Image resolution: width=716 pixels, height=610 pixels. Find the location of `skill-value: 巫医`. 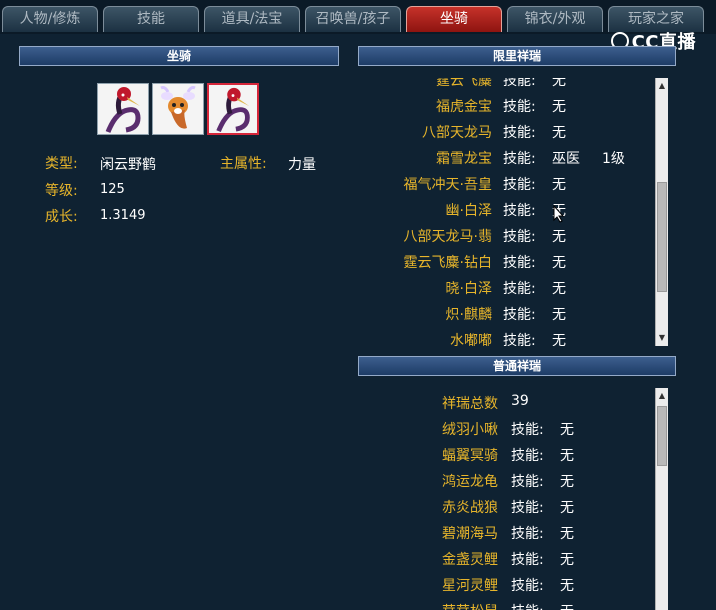

skill-value: 巫医 is located at coordinates (566, 159).